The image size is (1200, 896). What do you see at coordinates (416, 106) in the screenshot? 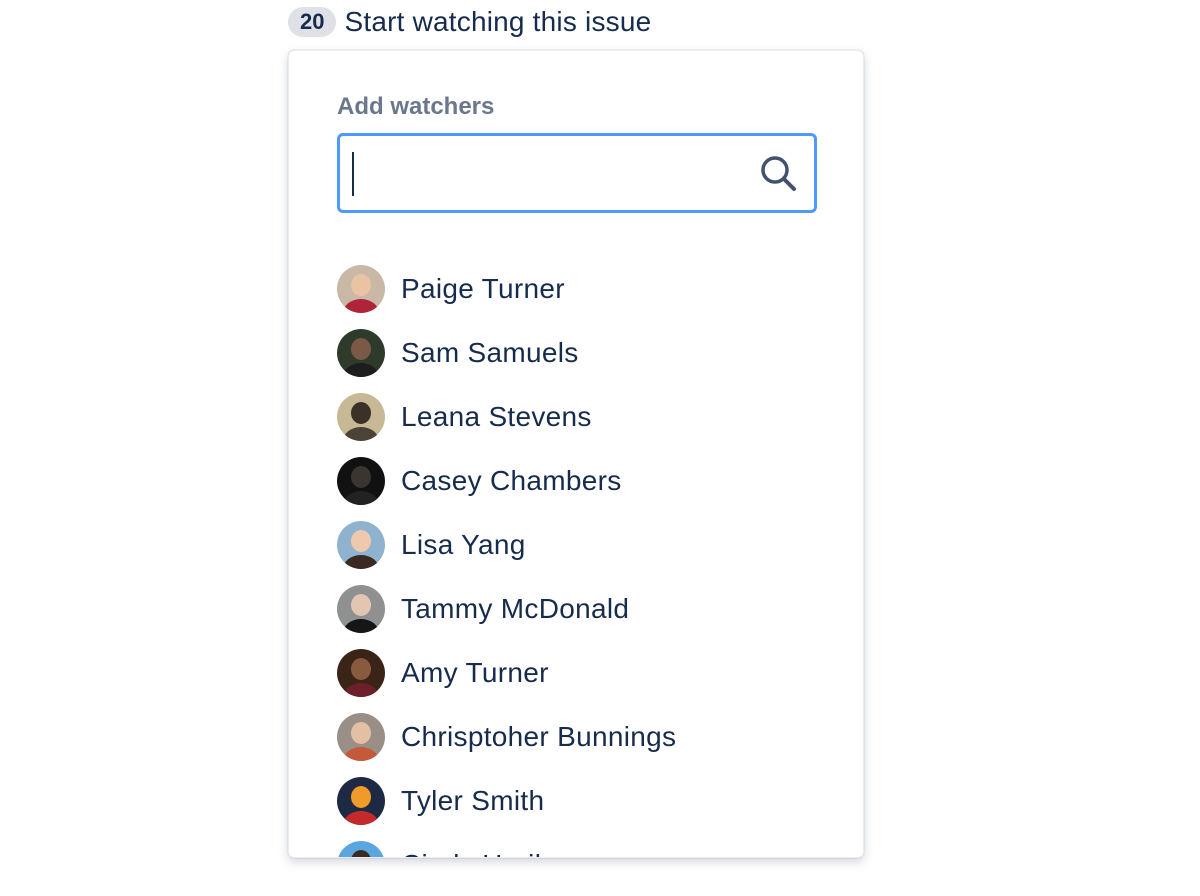
I see `add-watchers-heading: Add watchers` at bounding box center [416, 106].